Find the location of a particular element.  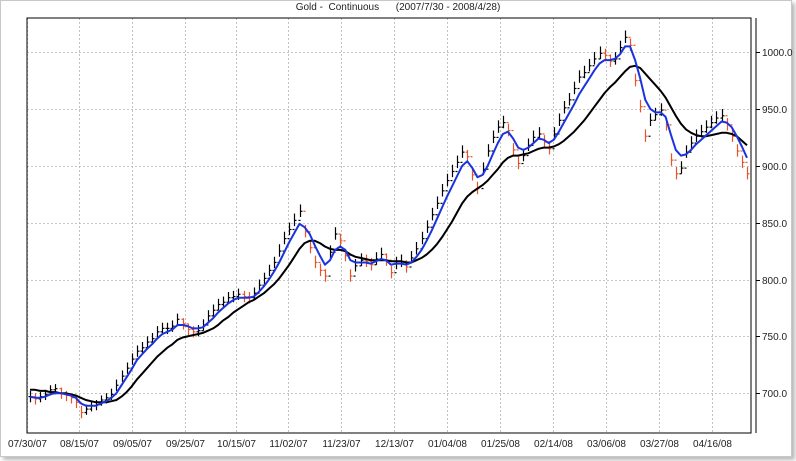

x-tick-label: 04/16/08 is located at coordinates (712, 444).